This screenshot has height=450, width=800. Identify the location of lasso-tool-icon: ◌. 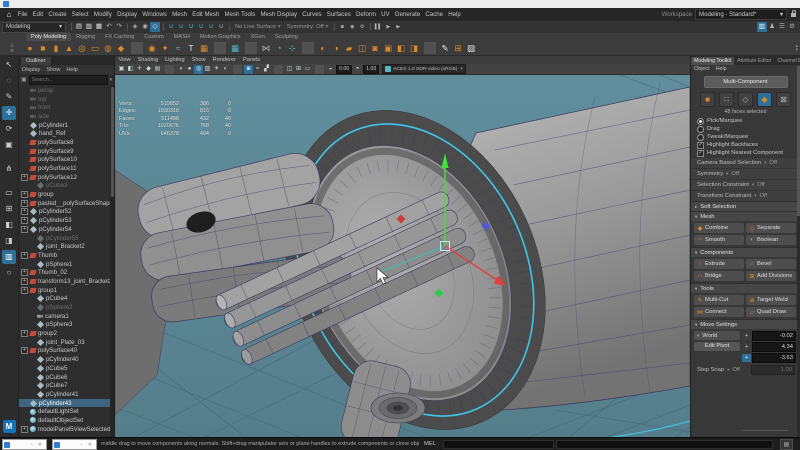
(9, 81).